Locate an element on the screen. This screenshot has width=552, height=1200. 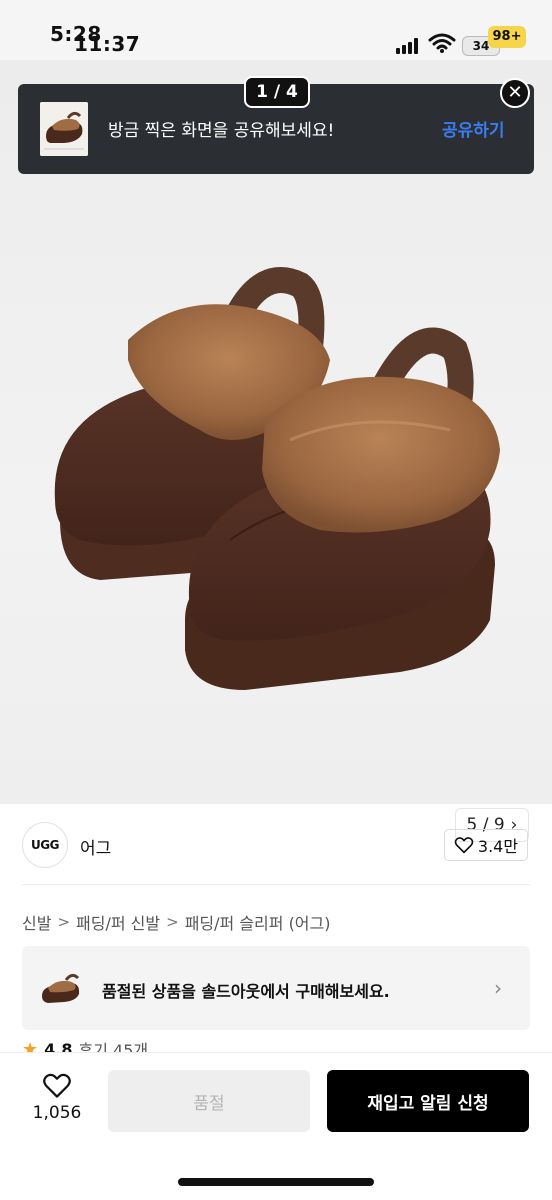
breadcrumb-item-padding-fur-shoes: 패딩/퍼 신발 is located at coordinates (118, 922).